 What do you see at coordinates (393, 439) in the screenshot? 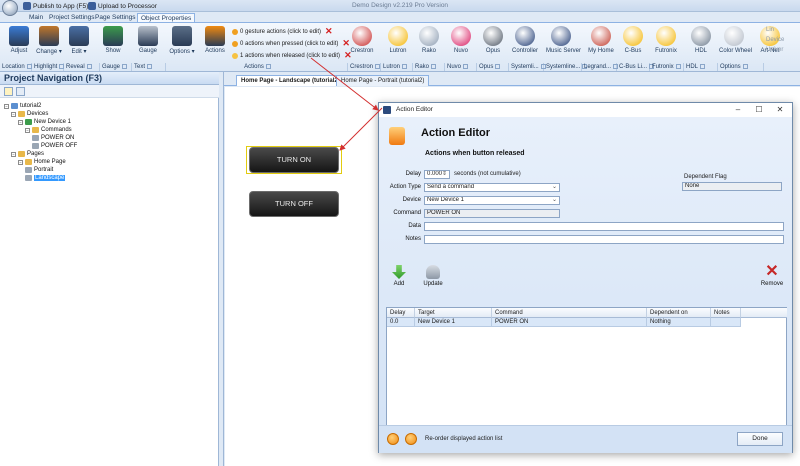
I see `move-up-icon` at bounding box center [393, 439].